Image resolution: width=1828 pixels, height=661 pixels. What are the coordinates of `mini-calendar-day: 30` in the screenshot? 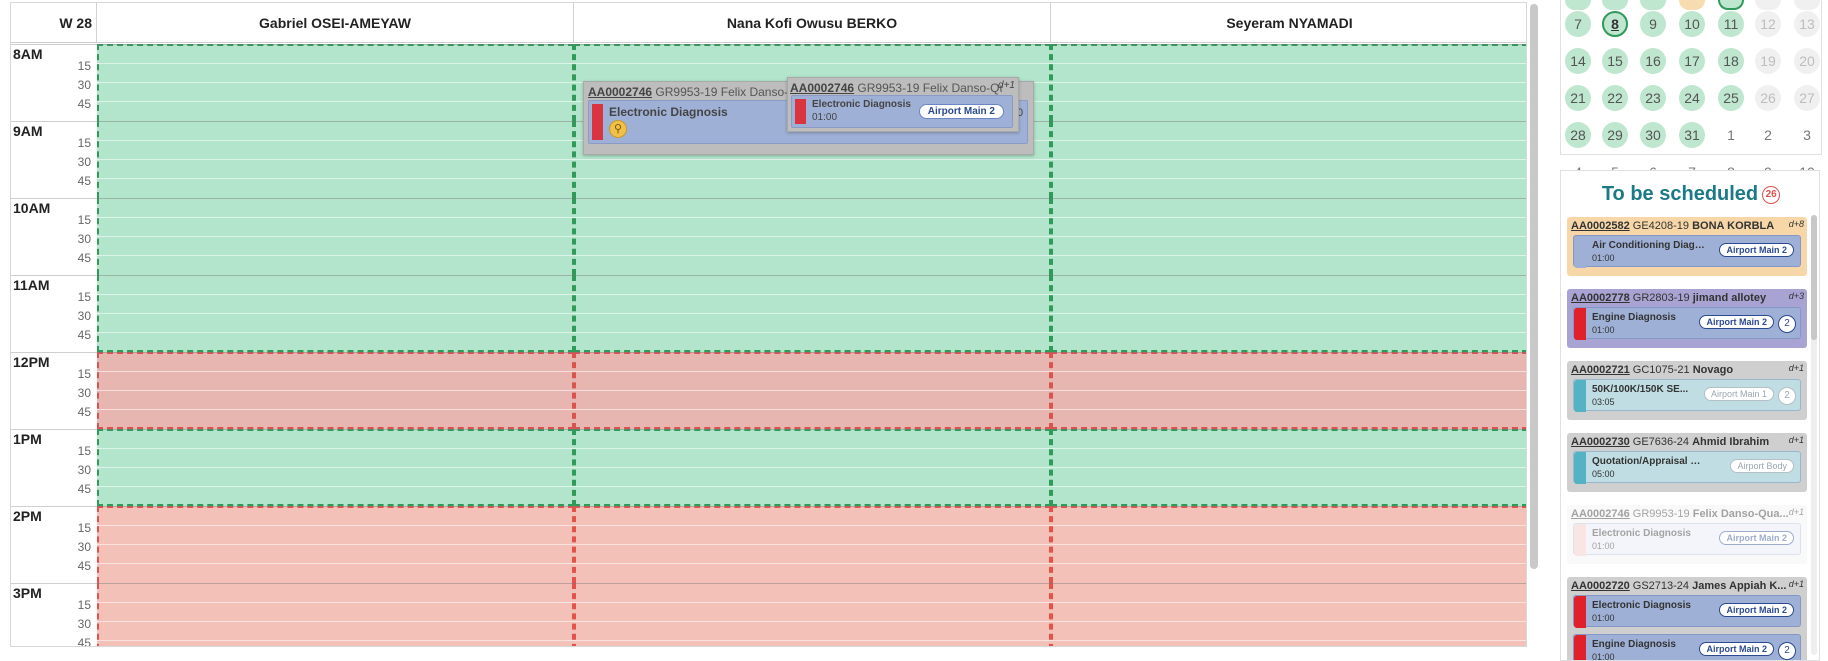 It's located at (1653, 135).